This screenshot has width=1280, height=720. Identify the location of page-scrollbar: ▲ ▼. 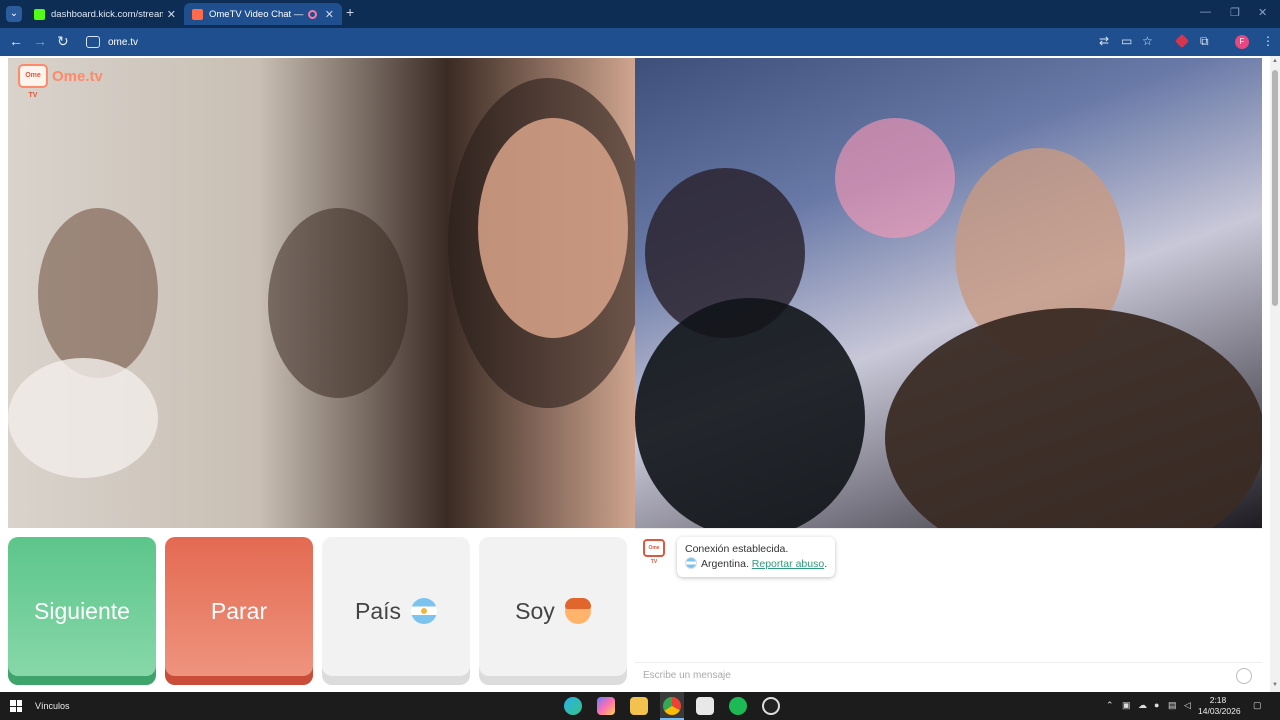
(1275, 374).